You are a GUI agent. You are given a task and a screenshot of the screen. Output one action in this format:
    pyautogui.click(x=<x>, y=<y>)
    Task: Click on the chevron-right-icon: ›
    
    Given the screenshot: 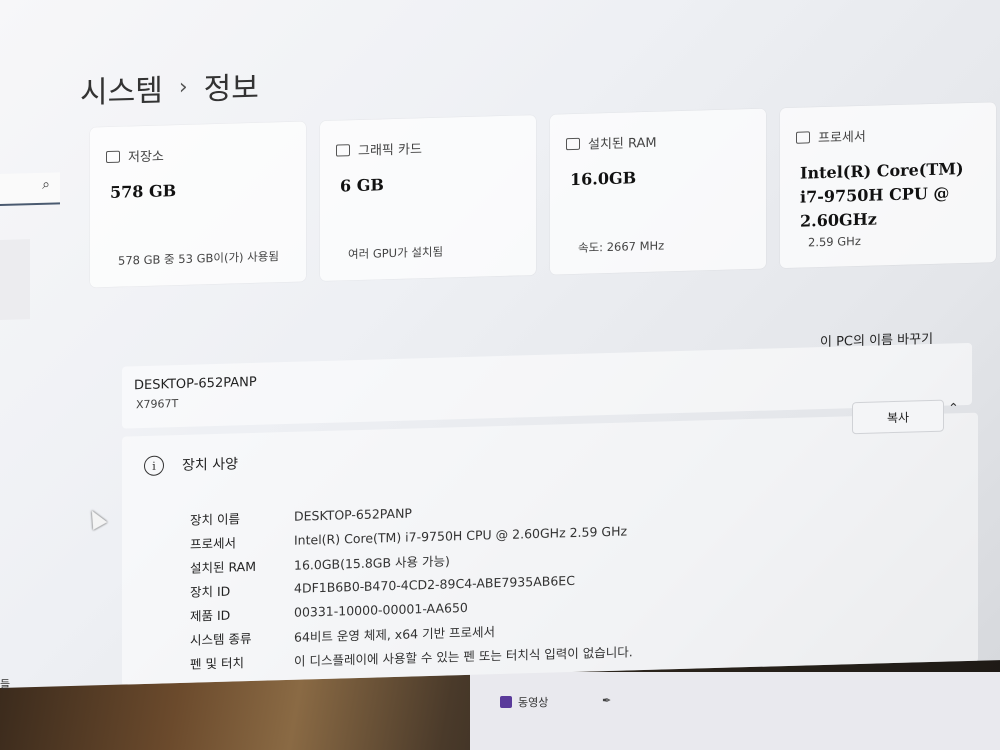 What is the action you would take?
    pyautogui.click(x=183, y=87)
    